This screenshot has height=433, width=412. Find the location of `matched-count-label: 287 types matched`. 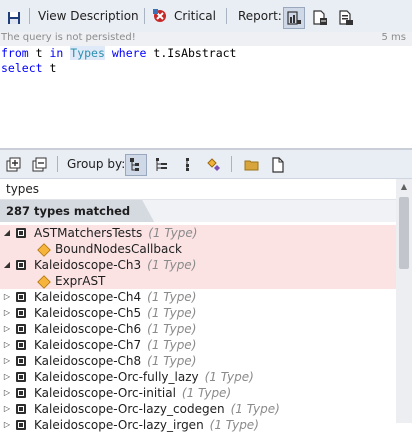

matched-count-label: 287 types matched is located at coordinates (68, 211).